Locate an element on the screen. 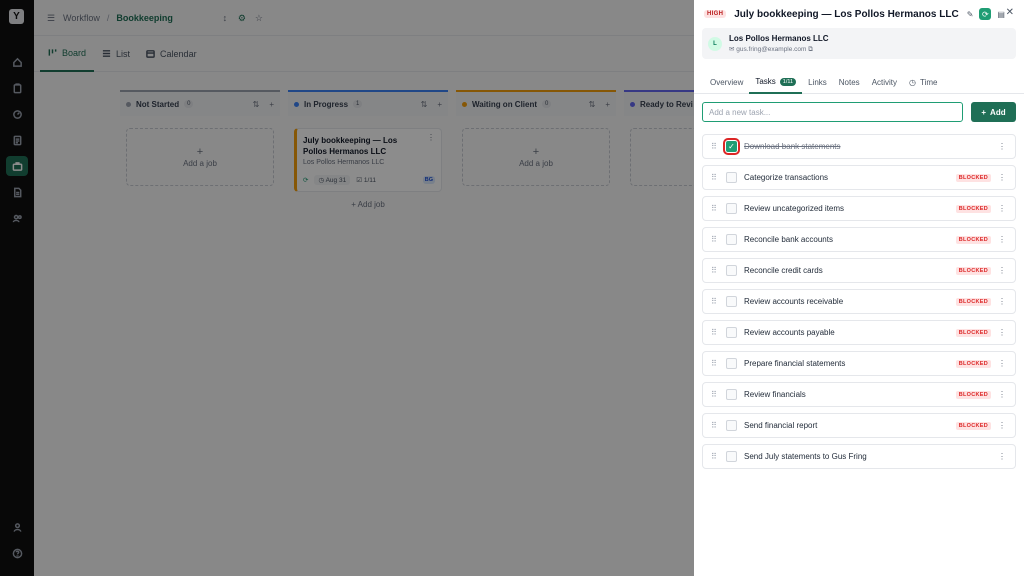 This screenshot has height=576, width=1024. tab-tasks-label: Tasks is located at coordinates (765, 81).